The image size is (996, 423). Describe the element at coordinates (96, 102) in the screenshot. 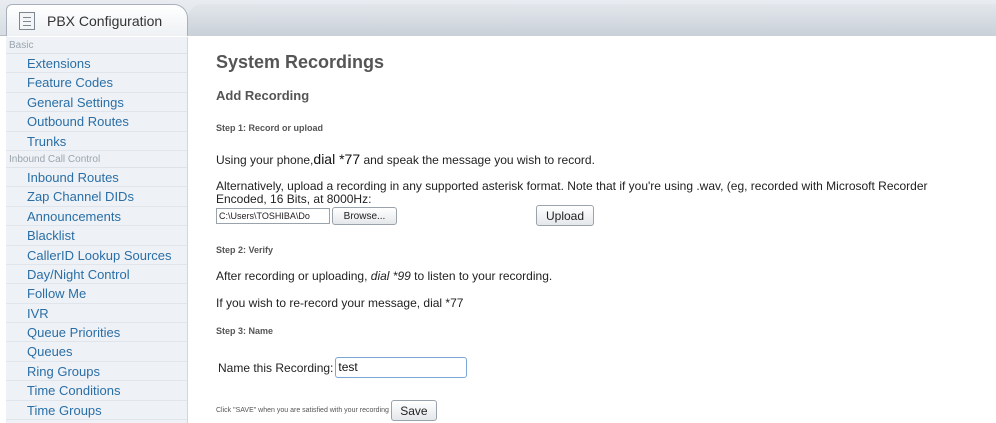

I see `sidebar-item-general-settings: General Settings` at that location.